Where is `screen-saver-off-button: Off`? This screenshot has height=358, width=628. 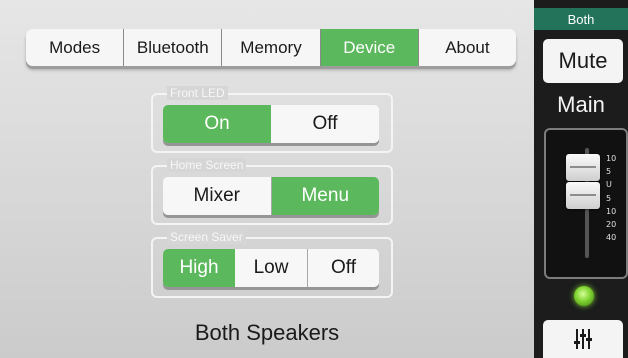 screen-saver-off-button: Off is located at coordinates (343, 268).